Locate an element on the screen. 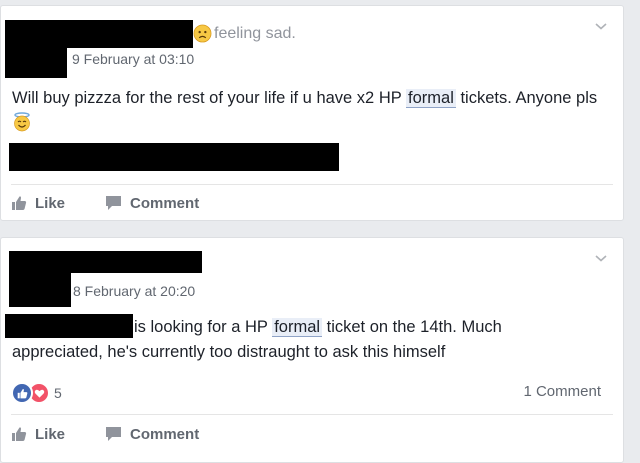 The image size is (640, 463). redacted-content is located at coordinates (174, 157).